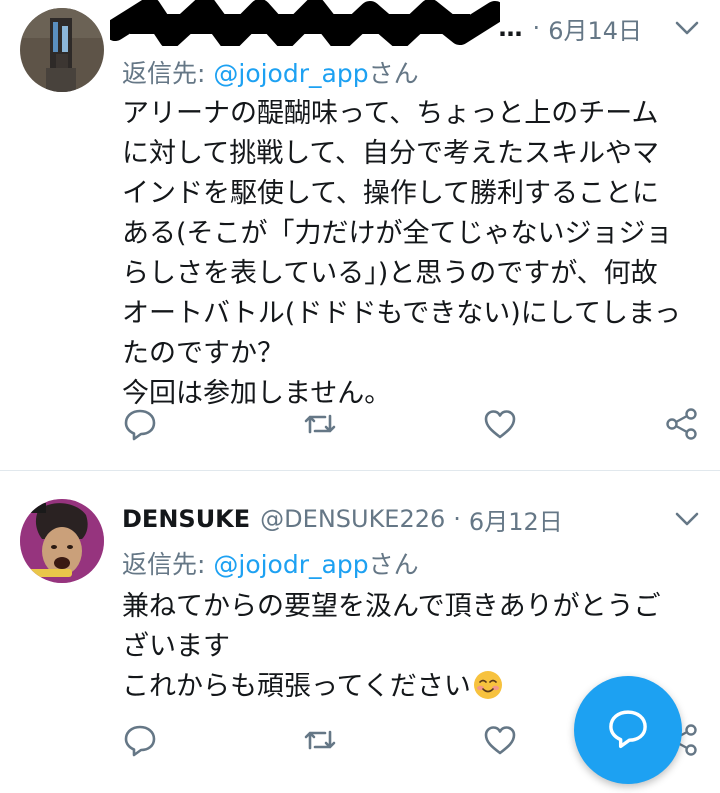 Image resolution: width=720 pixels, height=793 pixels. What do you see at coordinates (488, 685) in the screenshot?
I see `smiling-face-with-blush-emoji` at bounding box center [488, 685].